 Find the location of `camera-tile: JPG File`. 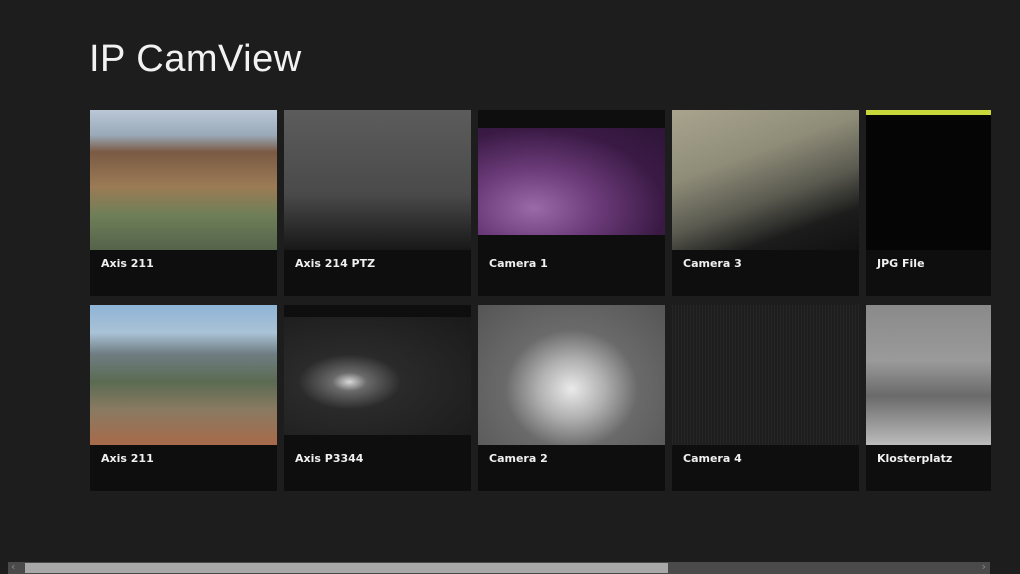

camera-tile: JPG File is located at coordinates (928, 203).